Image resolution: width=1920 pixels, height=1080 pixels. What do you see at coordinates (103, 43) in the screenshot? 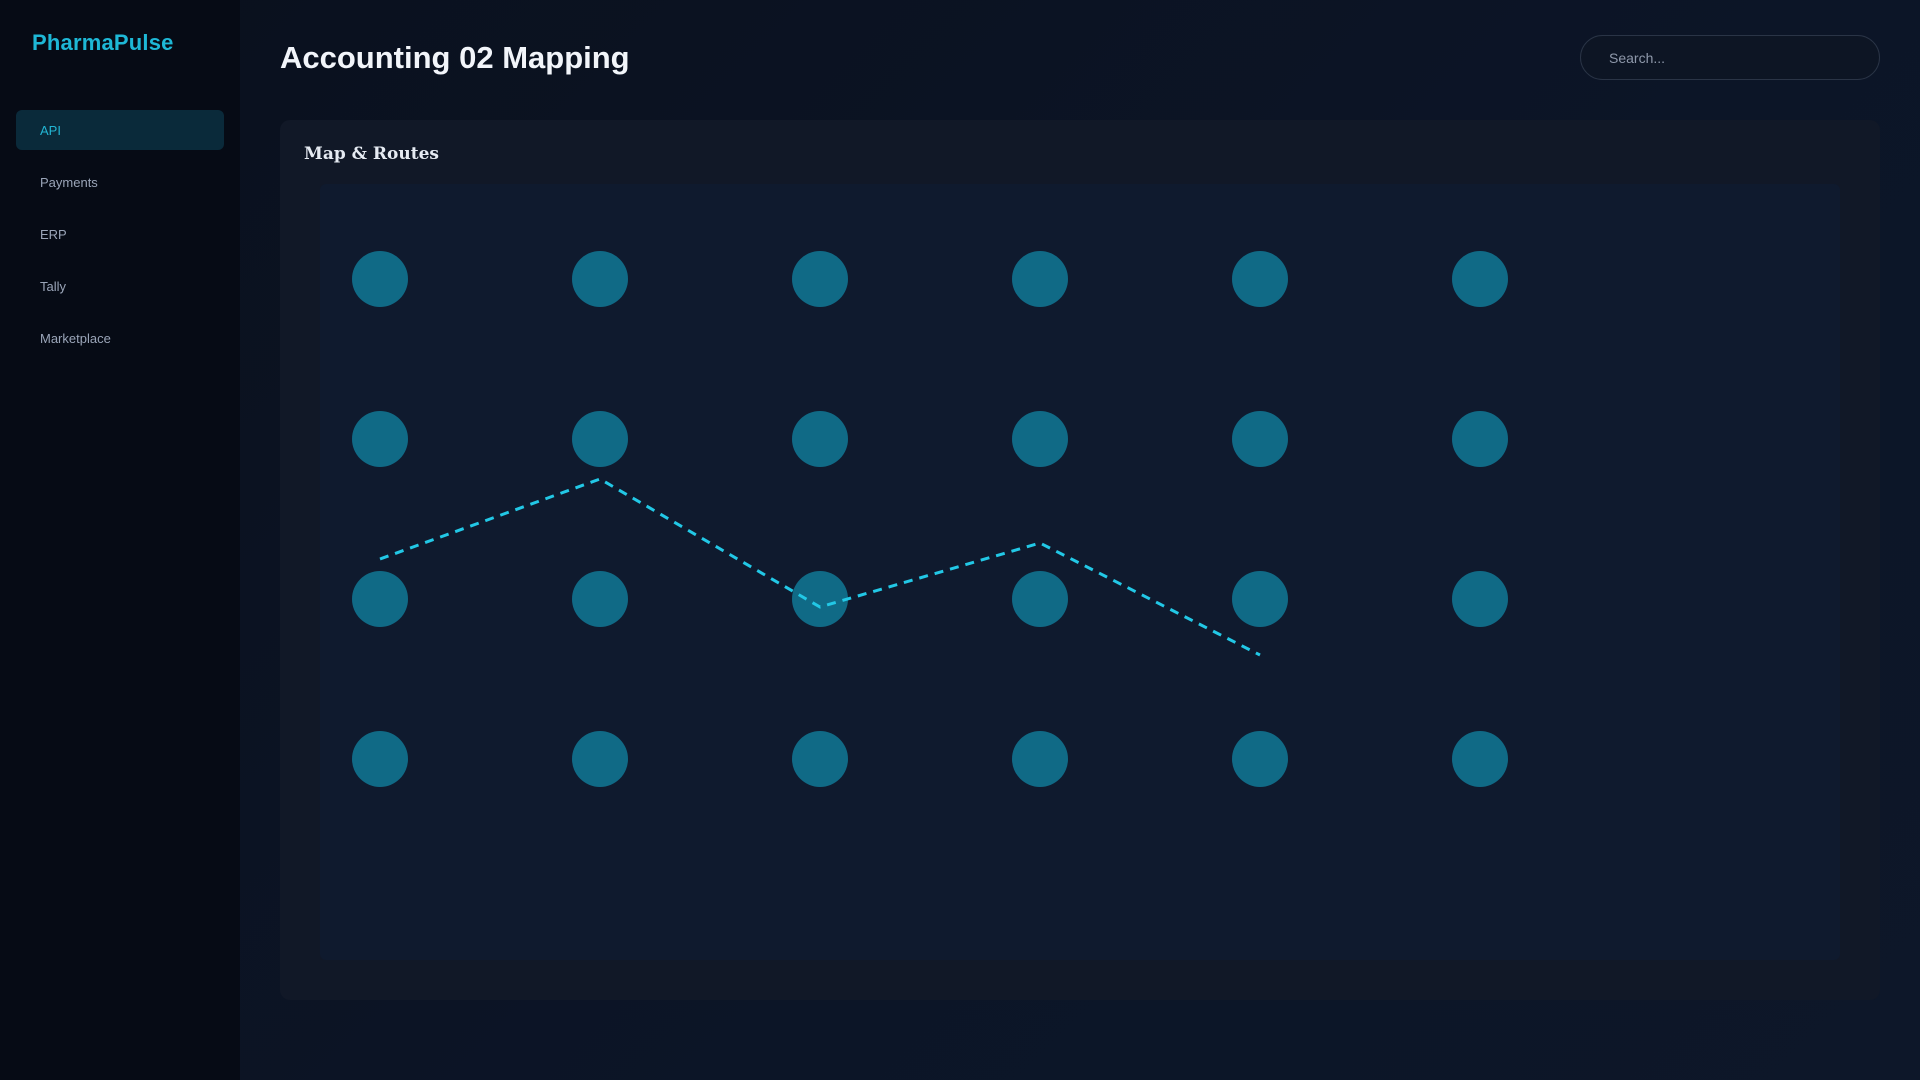
I see `brand-logo: PharmaPulse` at bounding box center [103, 43].